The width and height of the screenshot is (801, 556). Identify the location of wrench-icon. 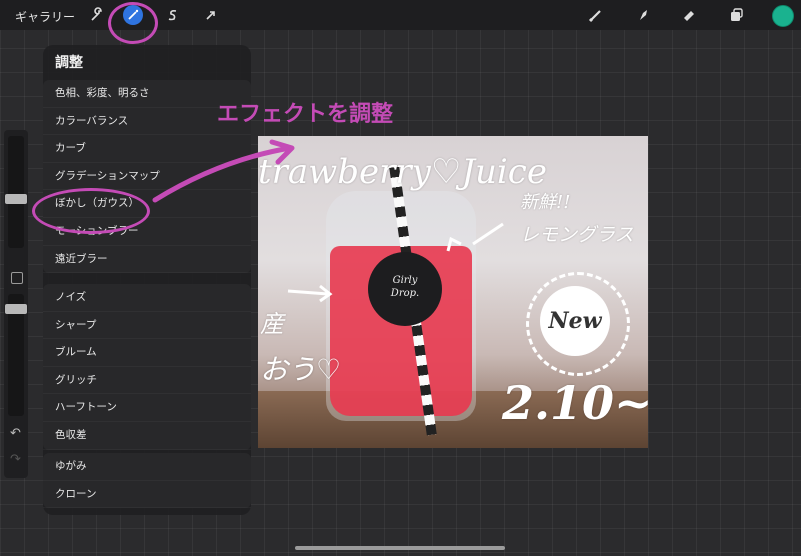
(97, 15).